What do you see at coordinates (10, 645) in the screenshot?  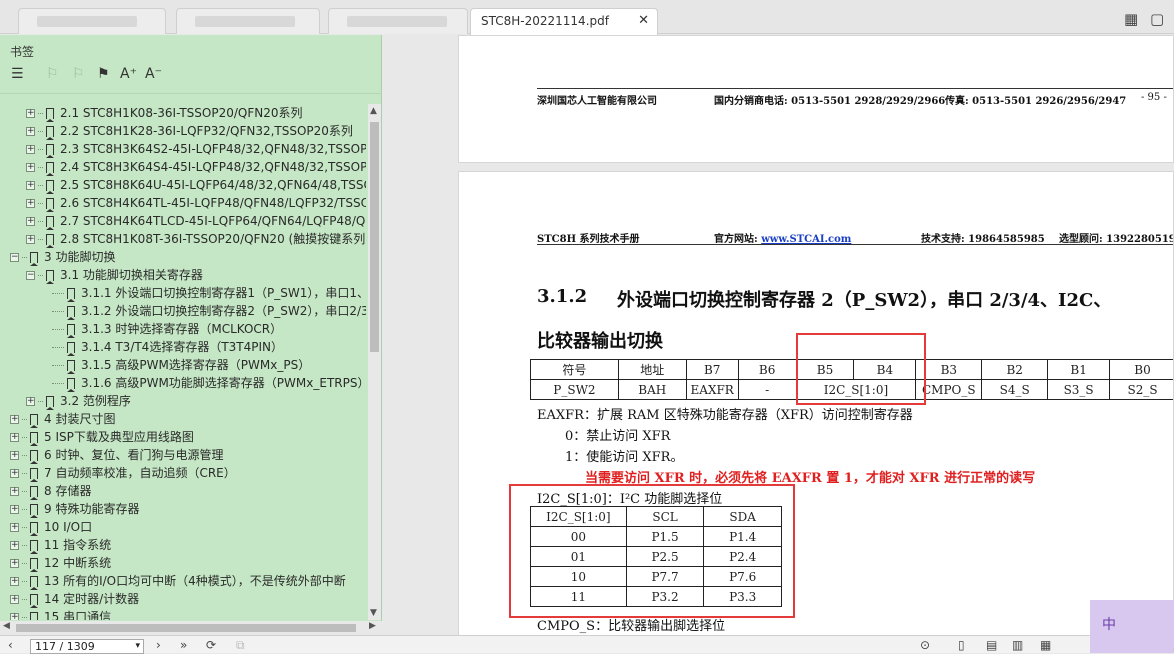 I see `prev-icon: ‹` at bounding box center [10, 645].